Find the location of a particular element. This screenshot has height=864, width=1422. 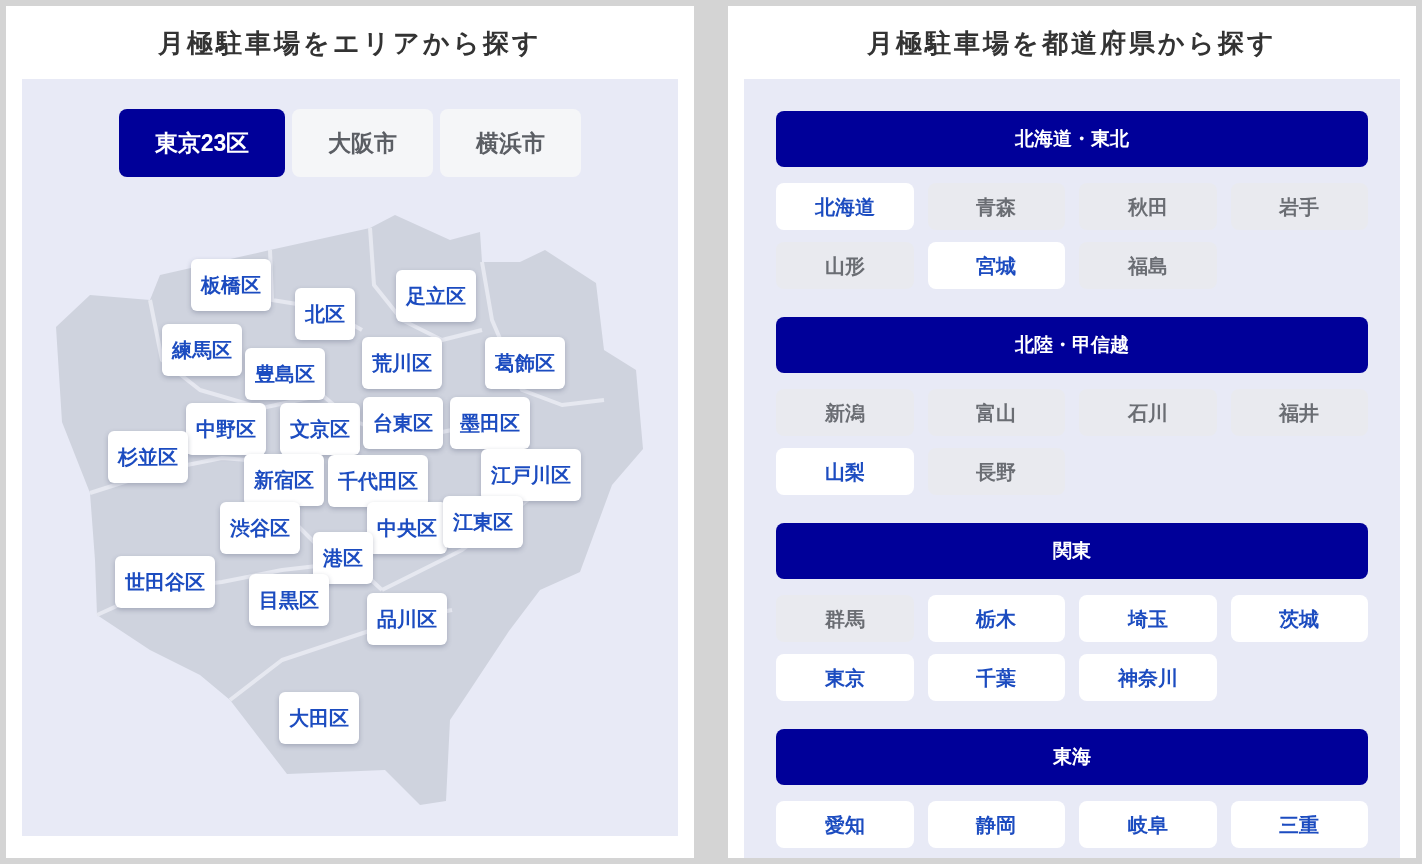

district-button: 足立区 is located at coordinates (436, 296).